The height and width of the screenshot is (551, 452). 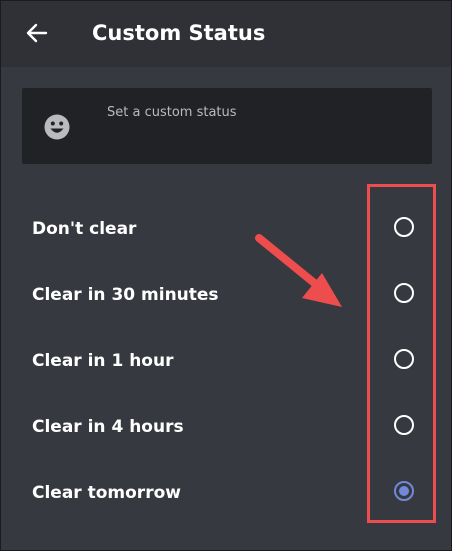 I want to click on header-bar: Custom Status, so click(x=226, y=34).